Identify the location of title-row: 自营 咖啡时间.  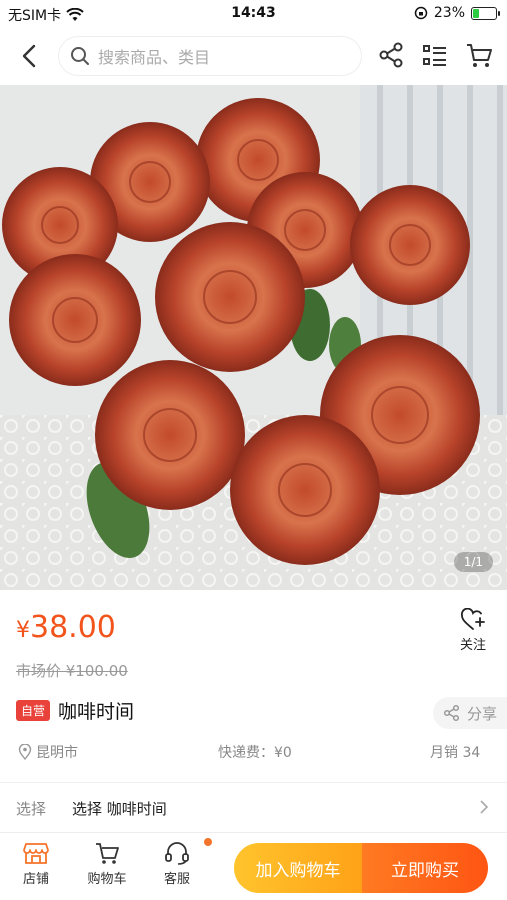
(75, 710).